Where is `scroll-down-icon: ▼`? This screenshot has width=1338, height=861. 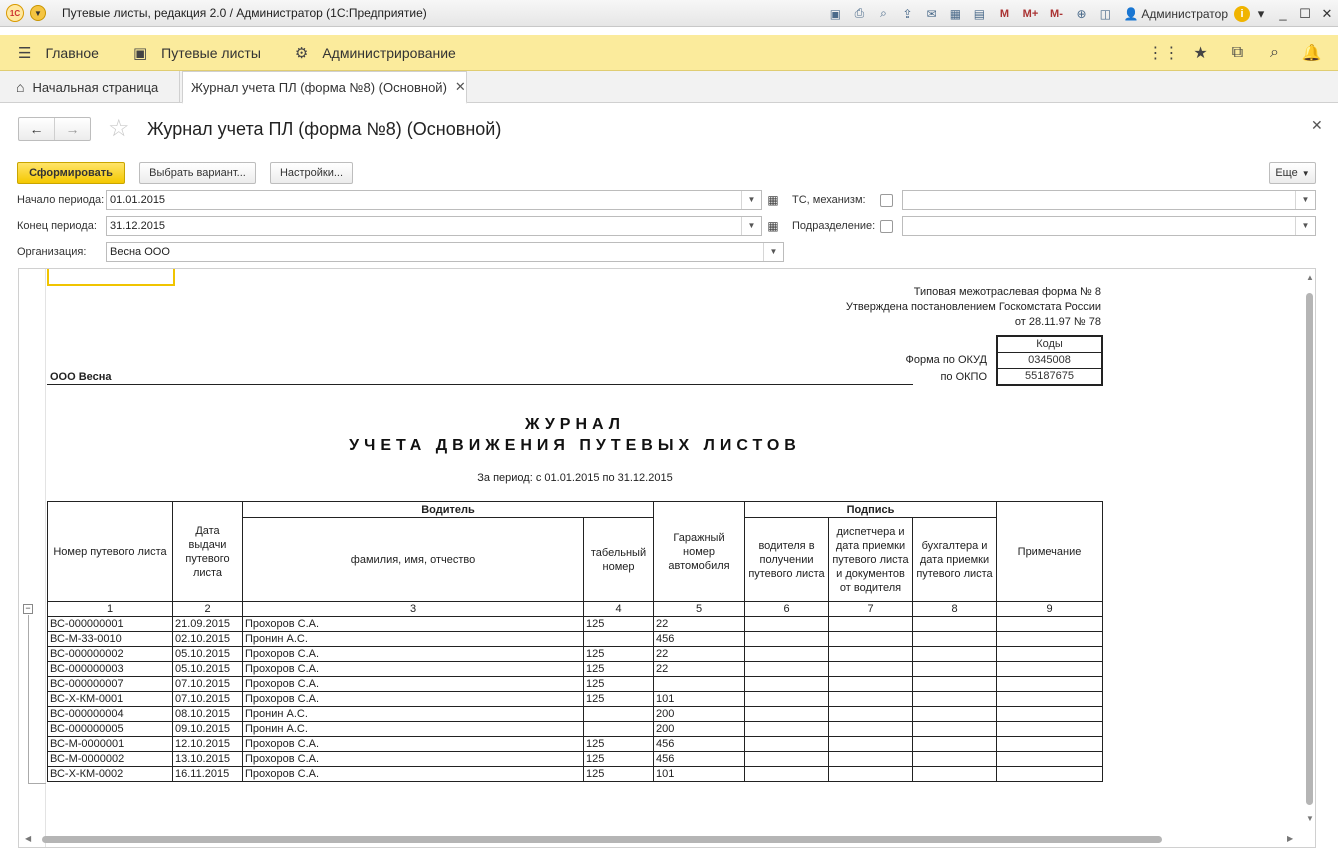 scroll-down-icon: ▼ is located at coordinates (1310, 818).